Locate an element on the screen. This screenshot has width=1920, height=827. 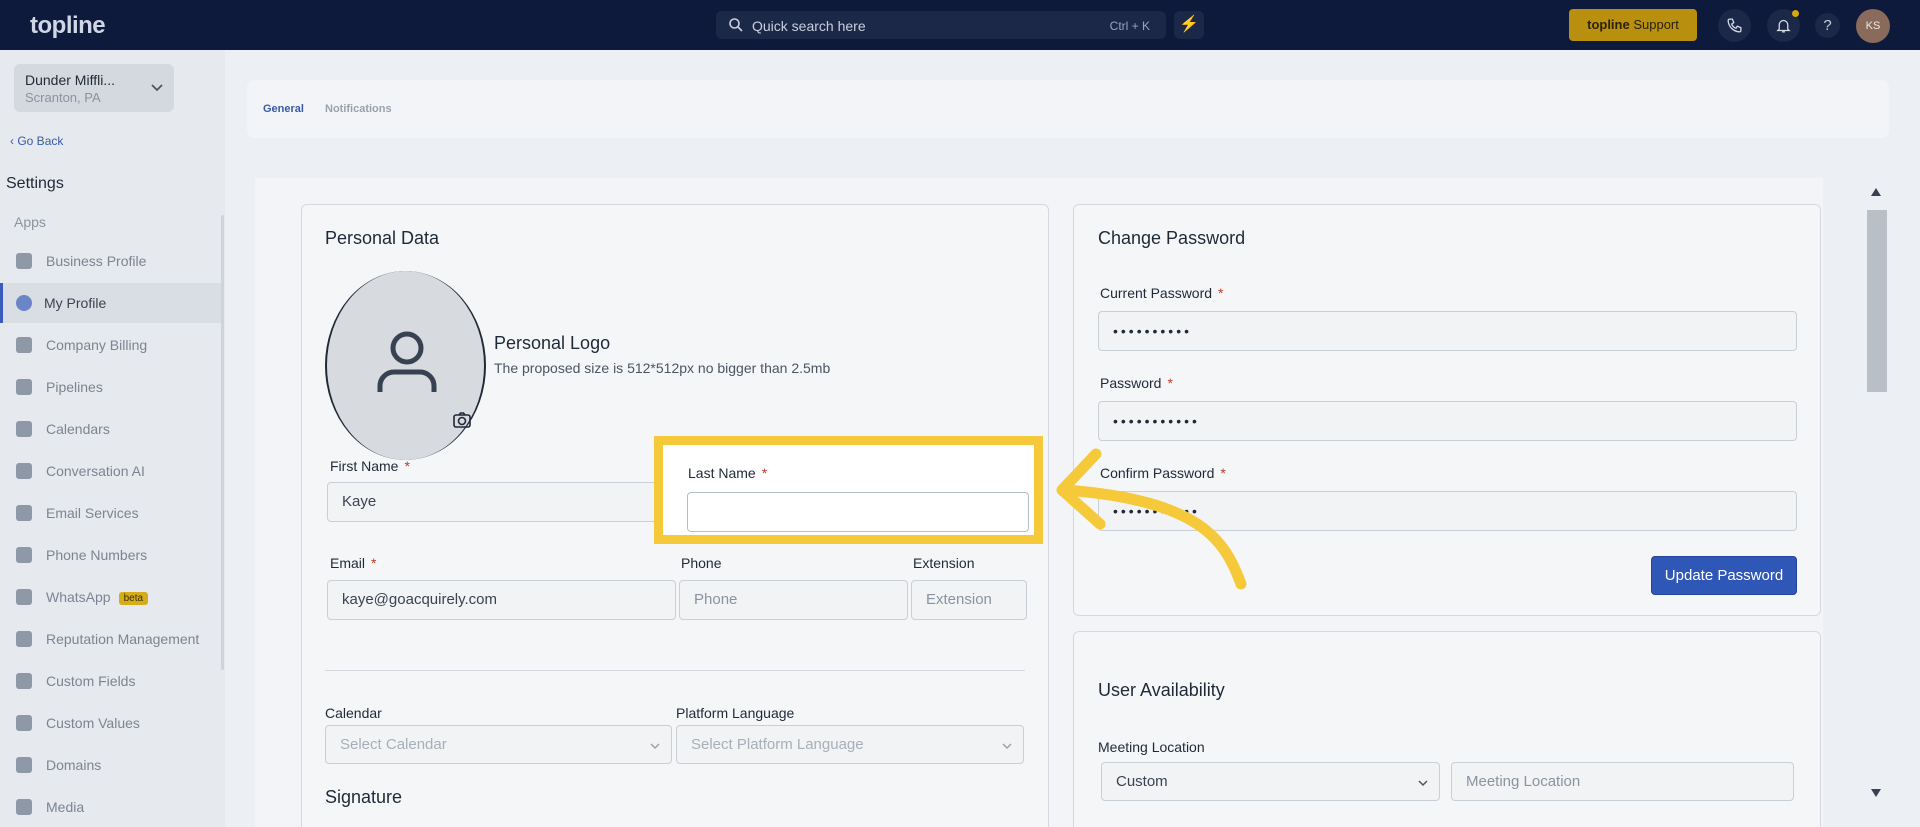
support-brand: topline is located at coordinates (1608, 24).